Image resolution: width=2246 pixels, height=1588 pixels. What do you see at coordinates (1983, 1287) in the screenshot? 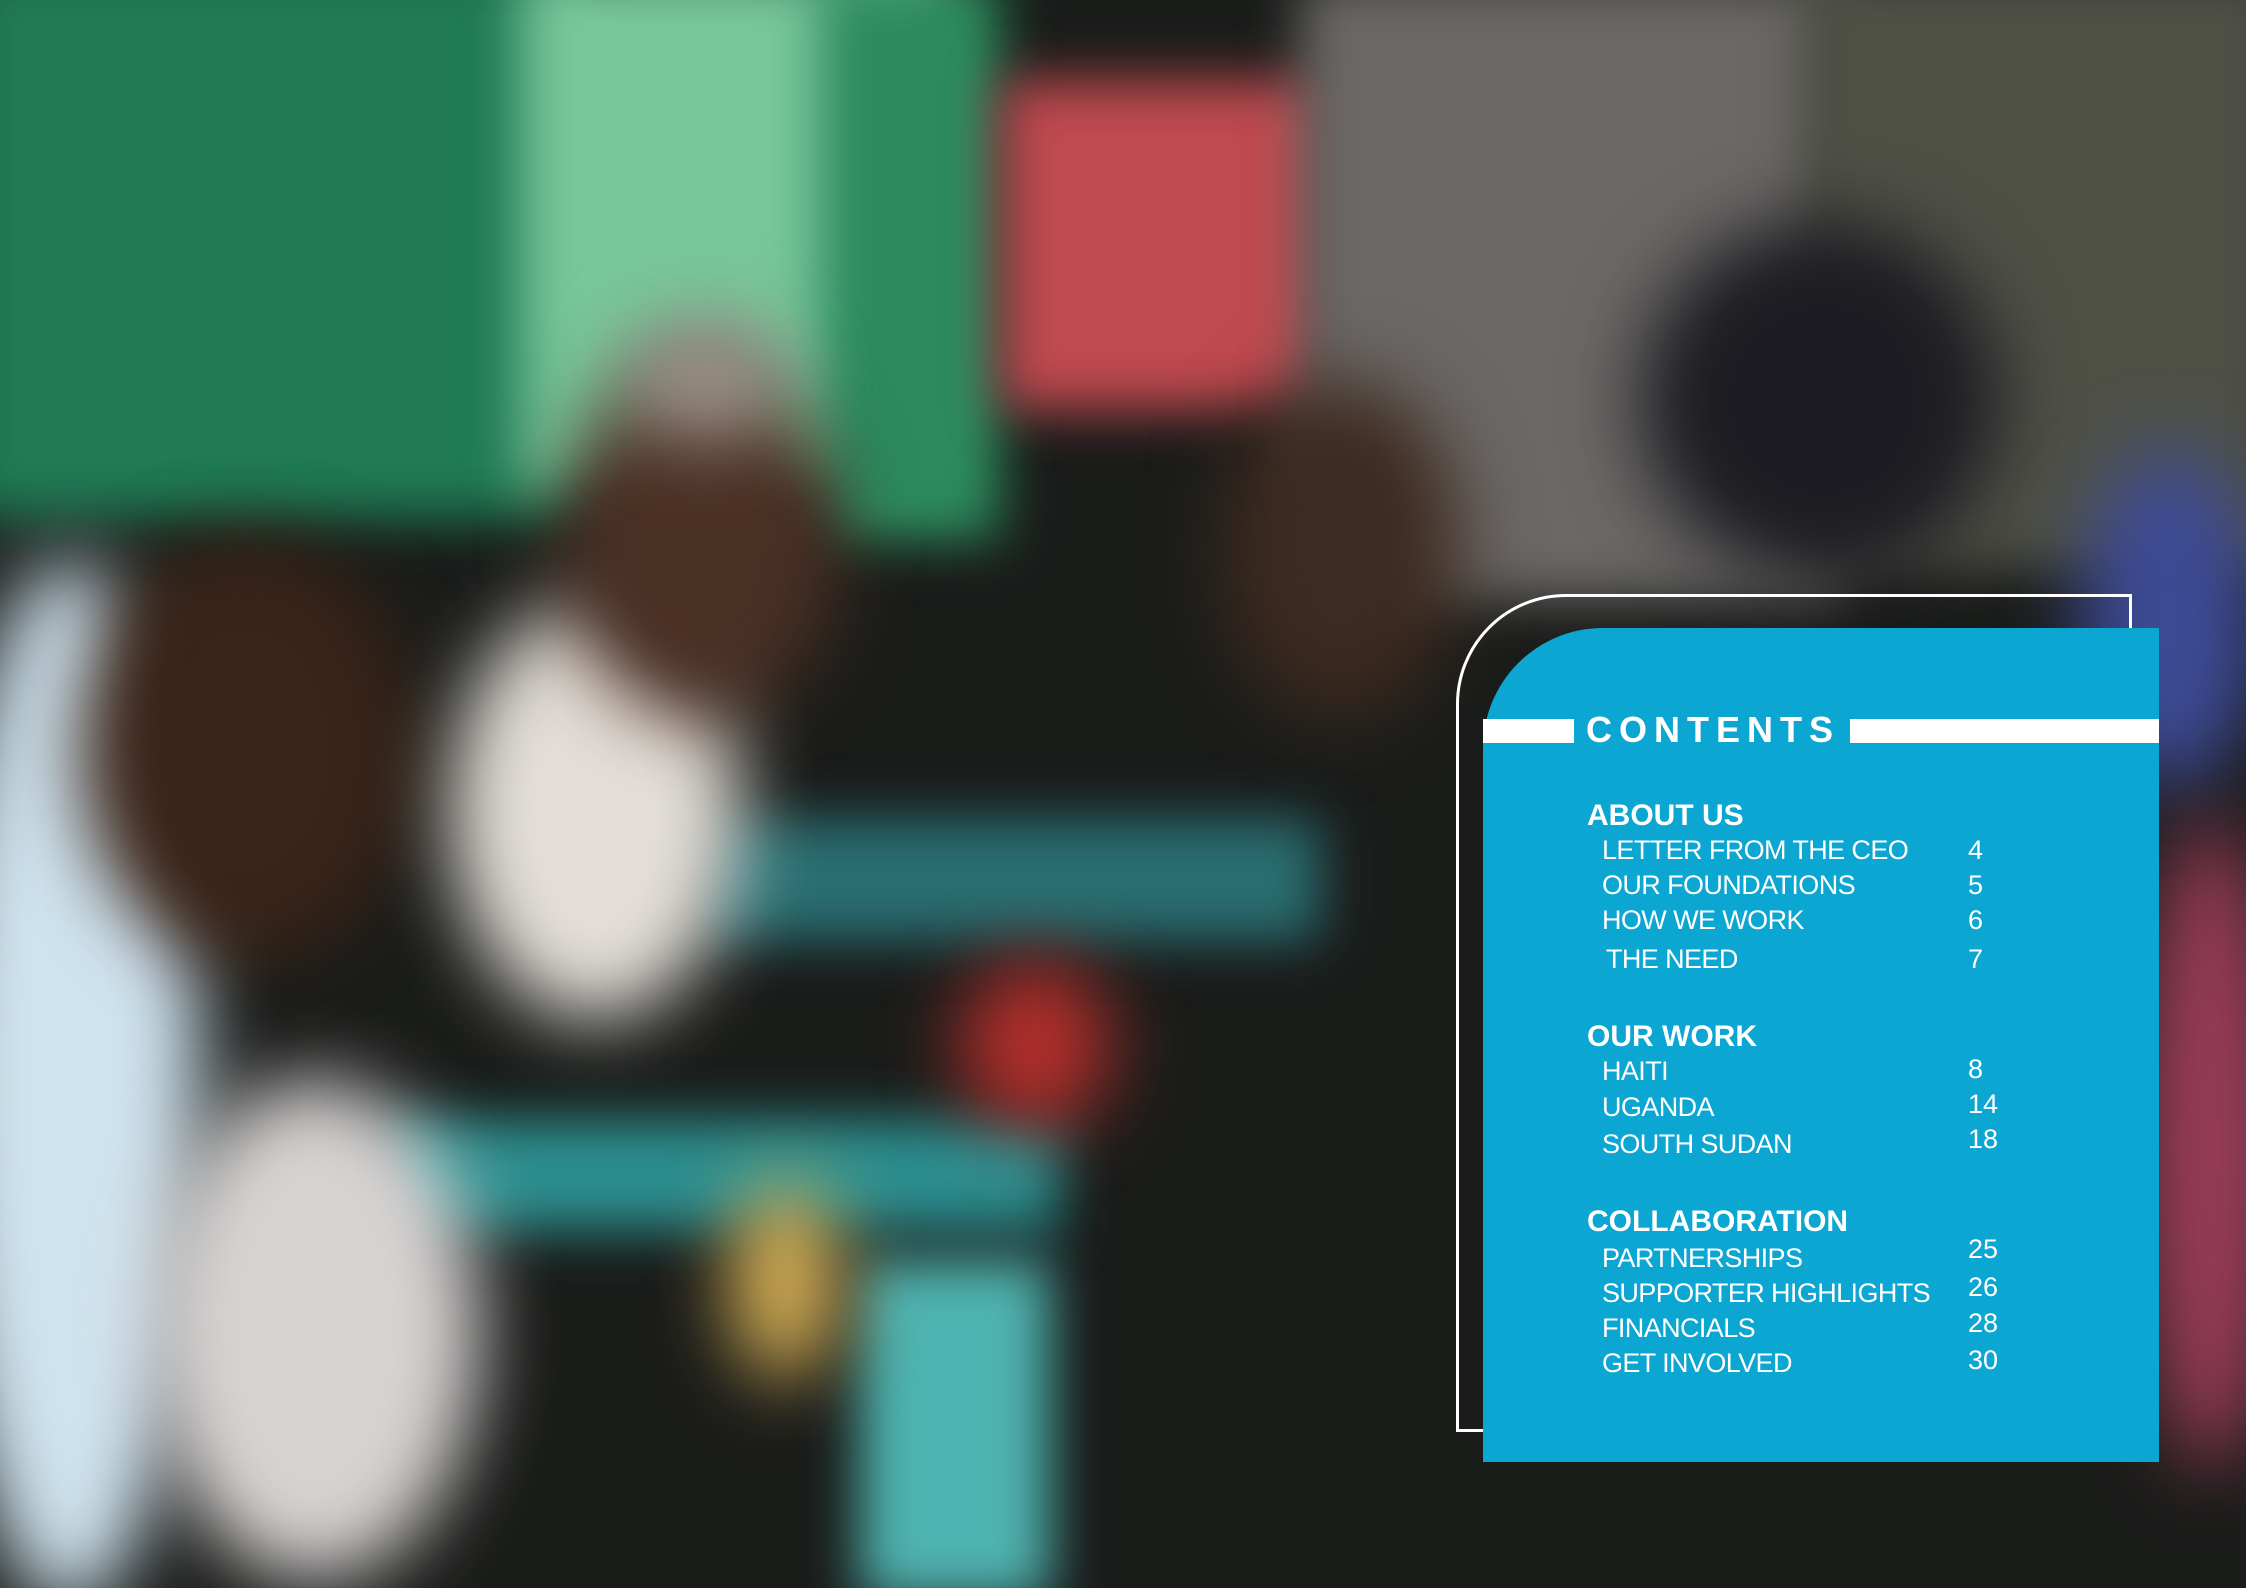
I see `toc-page-number: 26` at bounding box center [1983, 1287].